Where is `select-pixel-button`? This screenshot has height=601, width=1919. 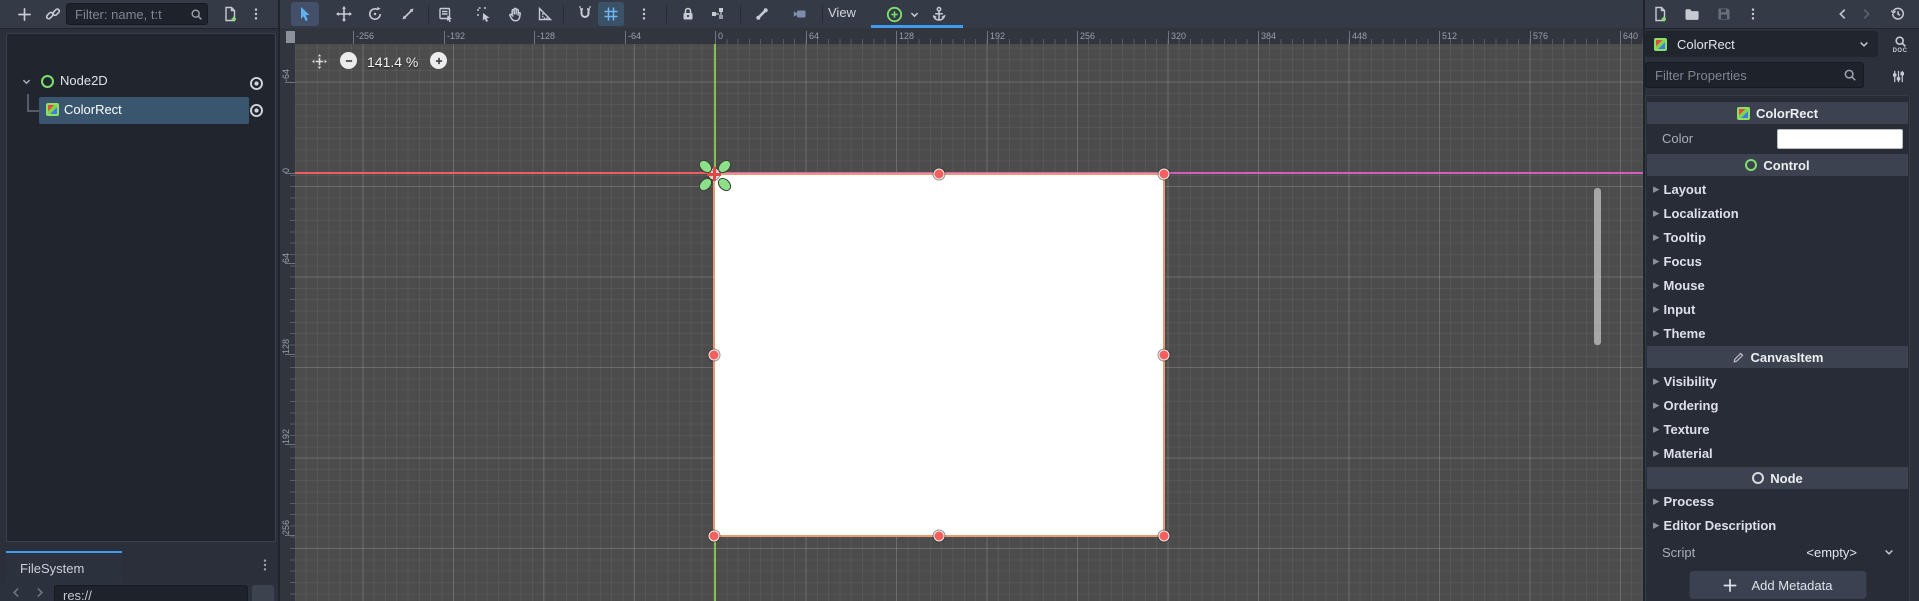 select-pixel-button is located at coordinates (484, 14).